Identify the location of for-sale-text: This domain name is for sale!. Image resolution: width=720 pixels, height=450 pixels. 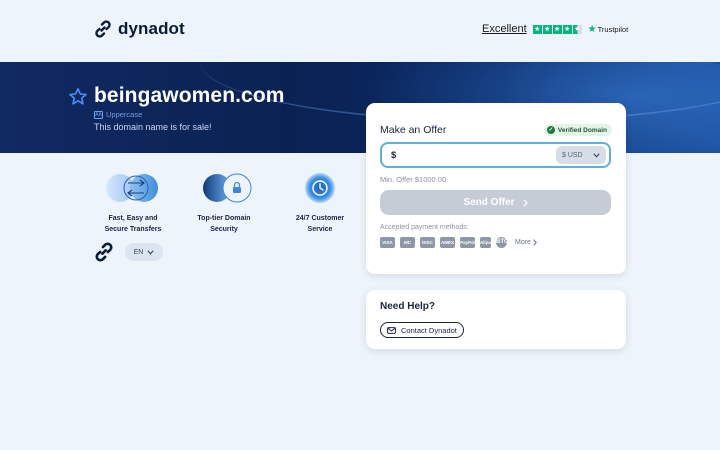
(153, 127).